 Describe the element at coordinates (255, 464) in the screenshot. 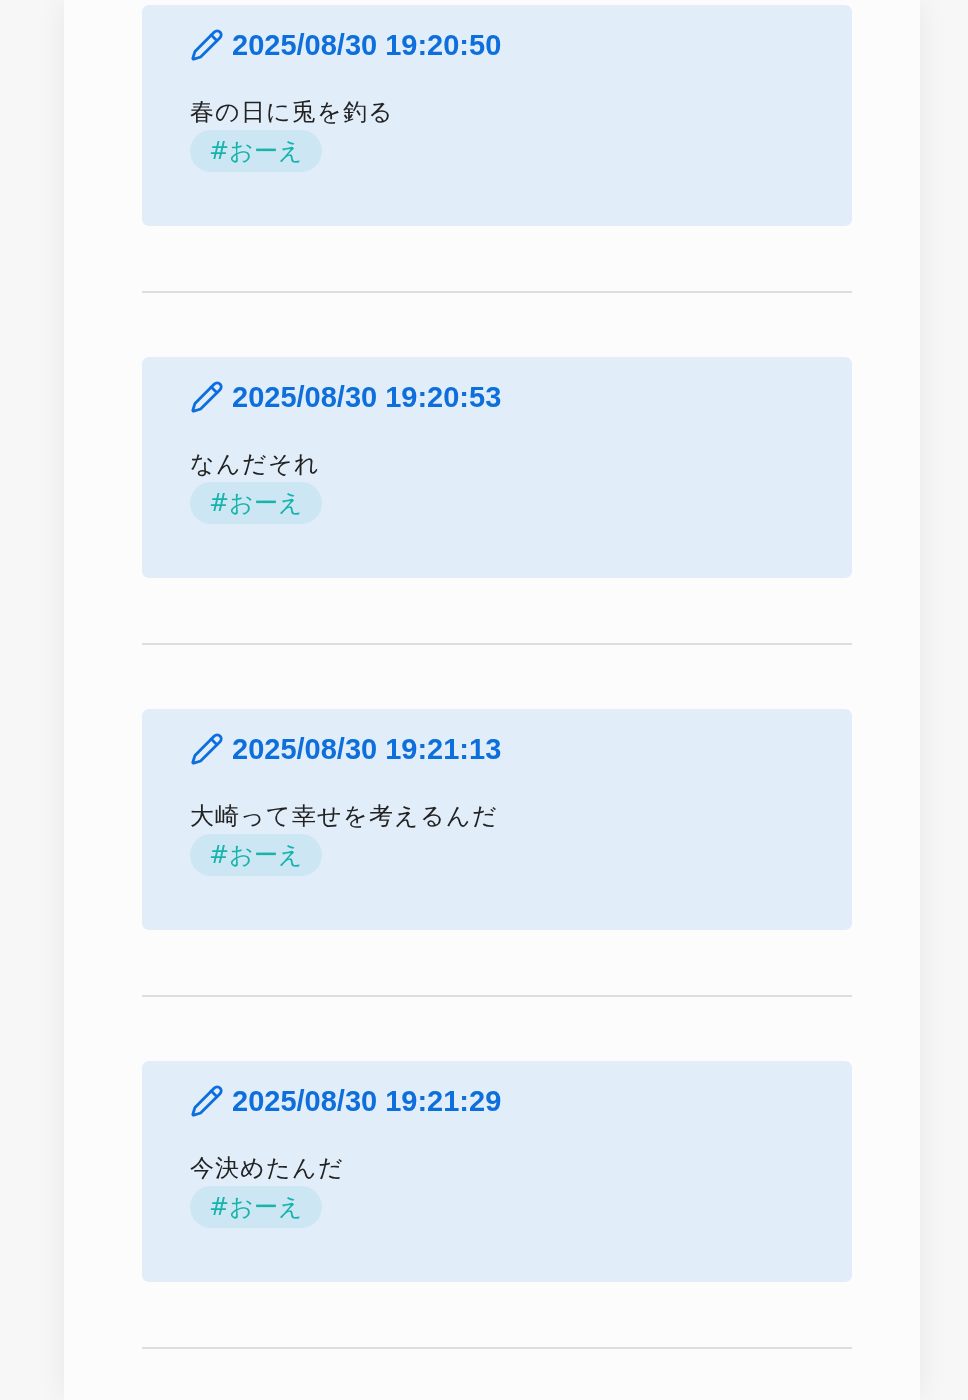

I see `post-text: なんだそれ` at that location.